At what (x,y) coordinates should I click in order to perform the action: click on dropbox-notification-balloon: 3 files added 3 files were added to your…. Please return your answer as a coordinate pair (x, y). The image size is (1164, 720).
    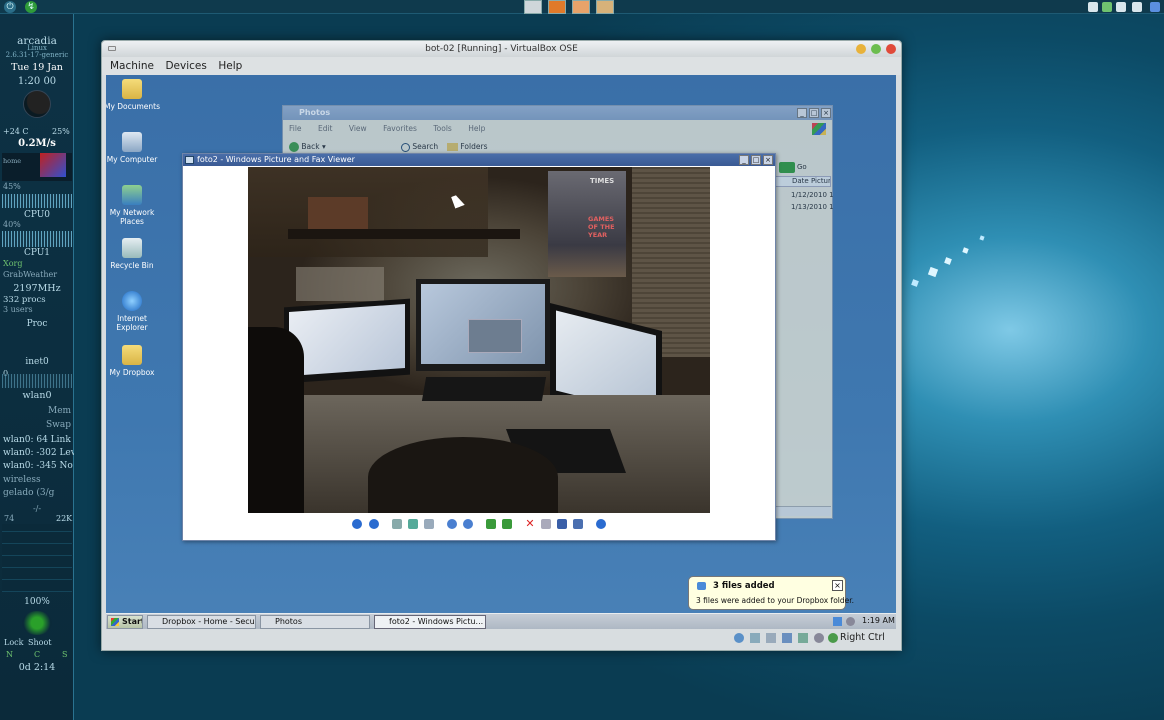
    Looking at the image, I should click on (771, 593).